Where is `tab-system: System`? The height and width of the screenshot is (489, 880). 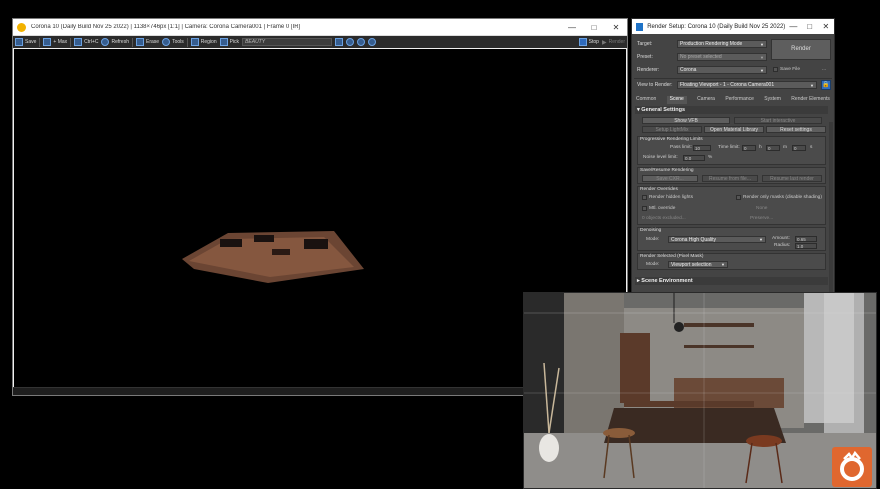
tab-system: System is located at coordinates (772, 100).